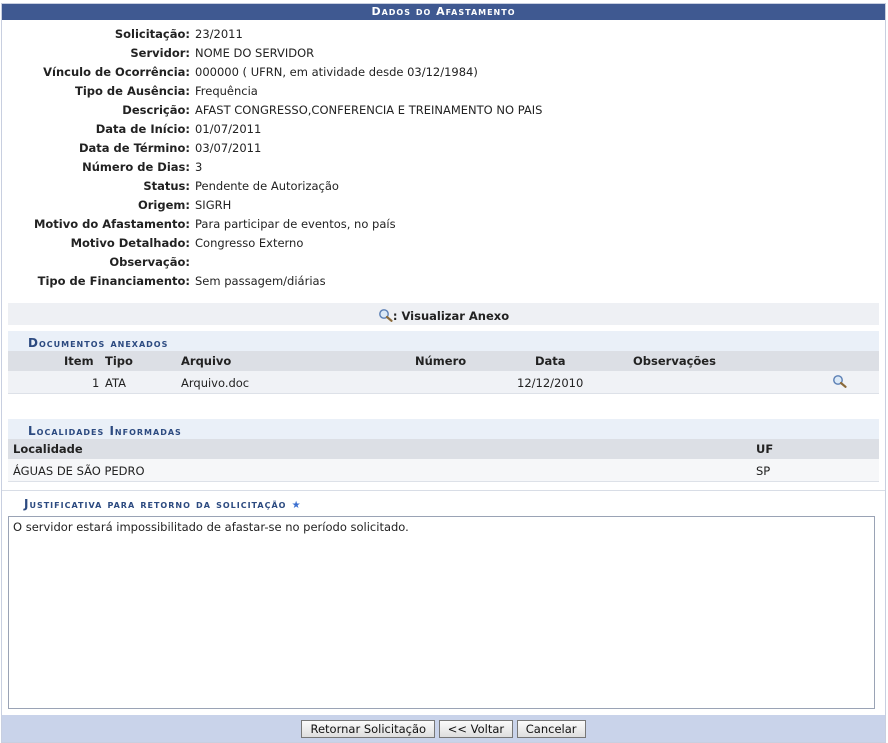 The height and width of the screenshot is (743, 888). Describe the element at coordinates (368, 729) in the screenshot. I see `retornar-solicitacao-button: Retornar Solicitação` at that location.